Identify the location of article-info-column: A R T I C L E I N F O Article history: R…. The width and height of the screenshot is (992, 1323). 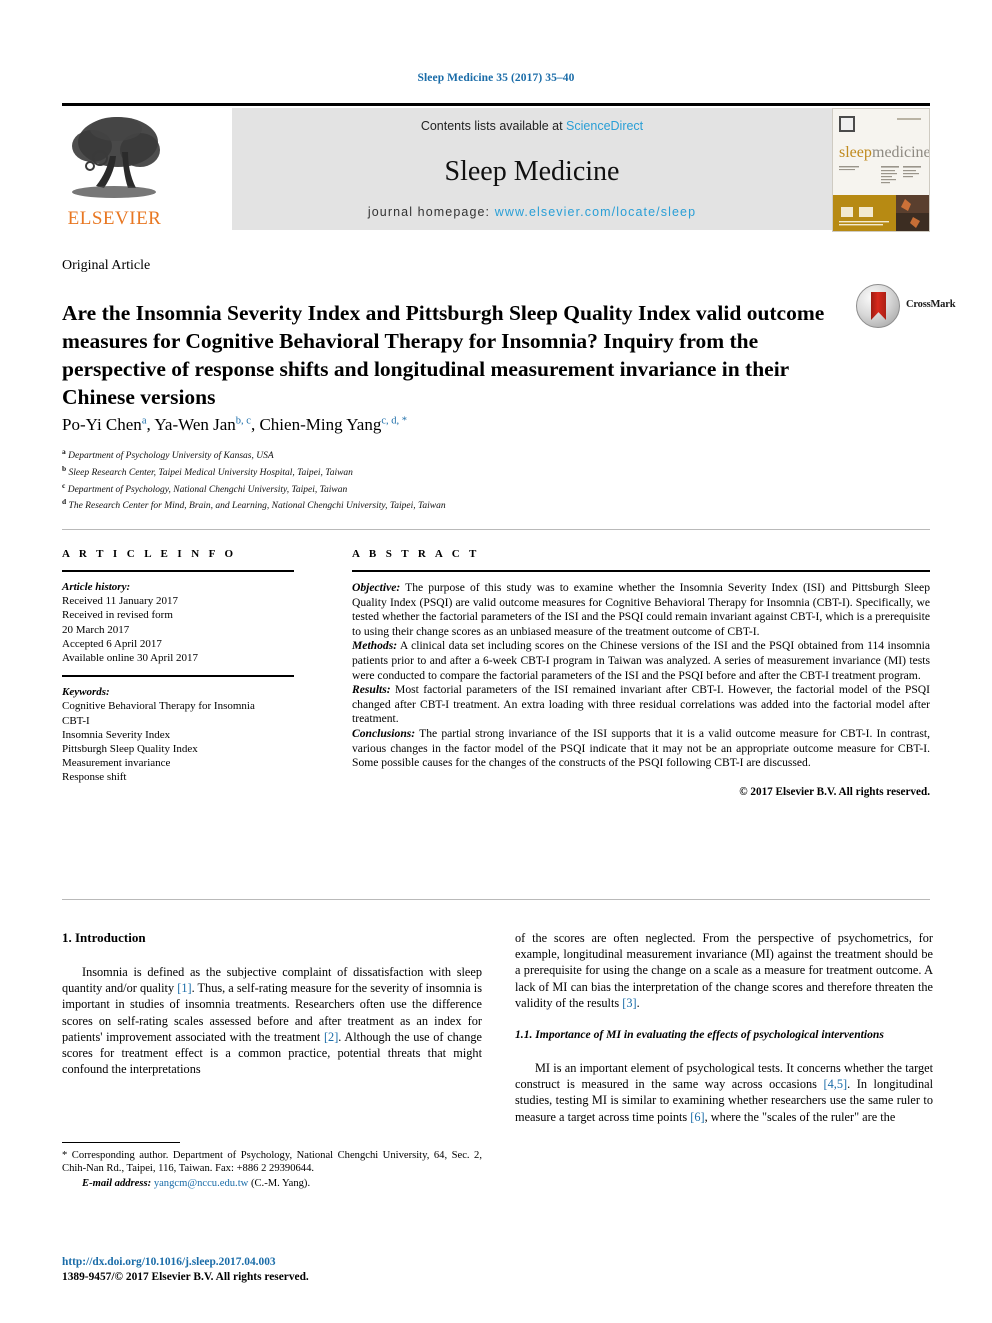
(178, 666).